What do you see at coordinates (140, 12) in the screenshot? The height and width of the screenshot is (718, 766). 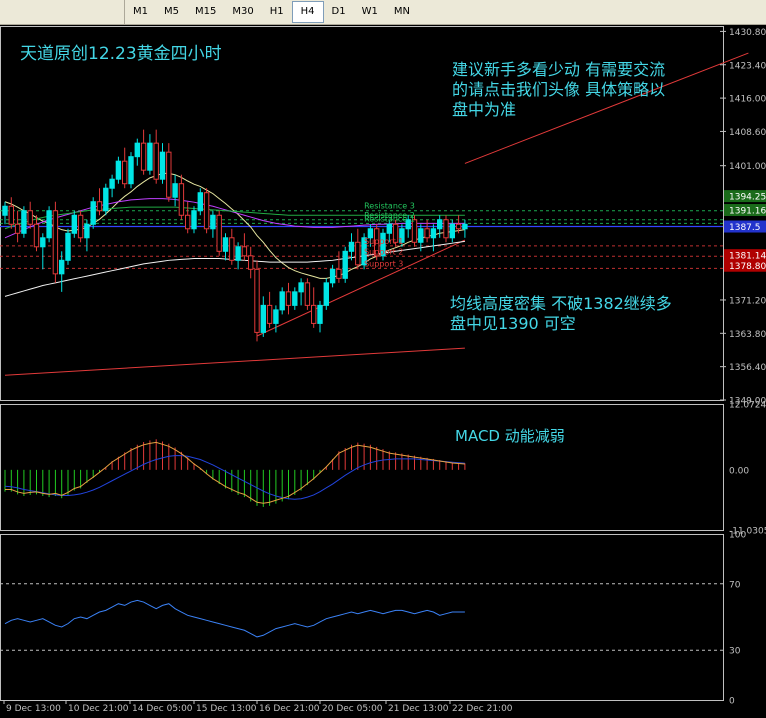 I see `timeframe-button-m1: M1` at bounding box center [140, 12].